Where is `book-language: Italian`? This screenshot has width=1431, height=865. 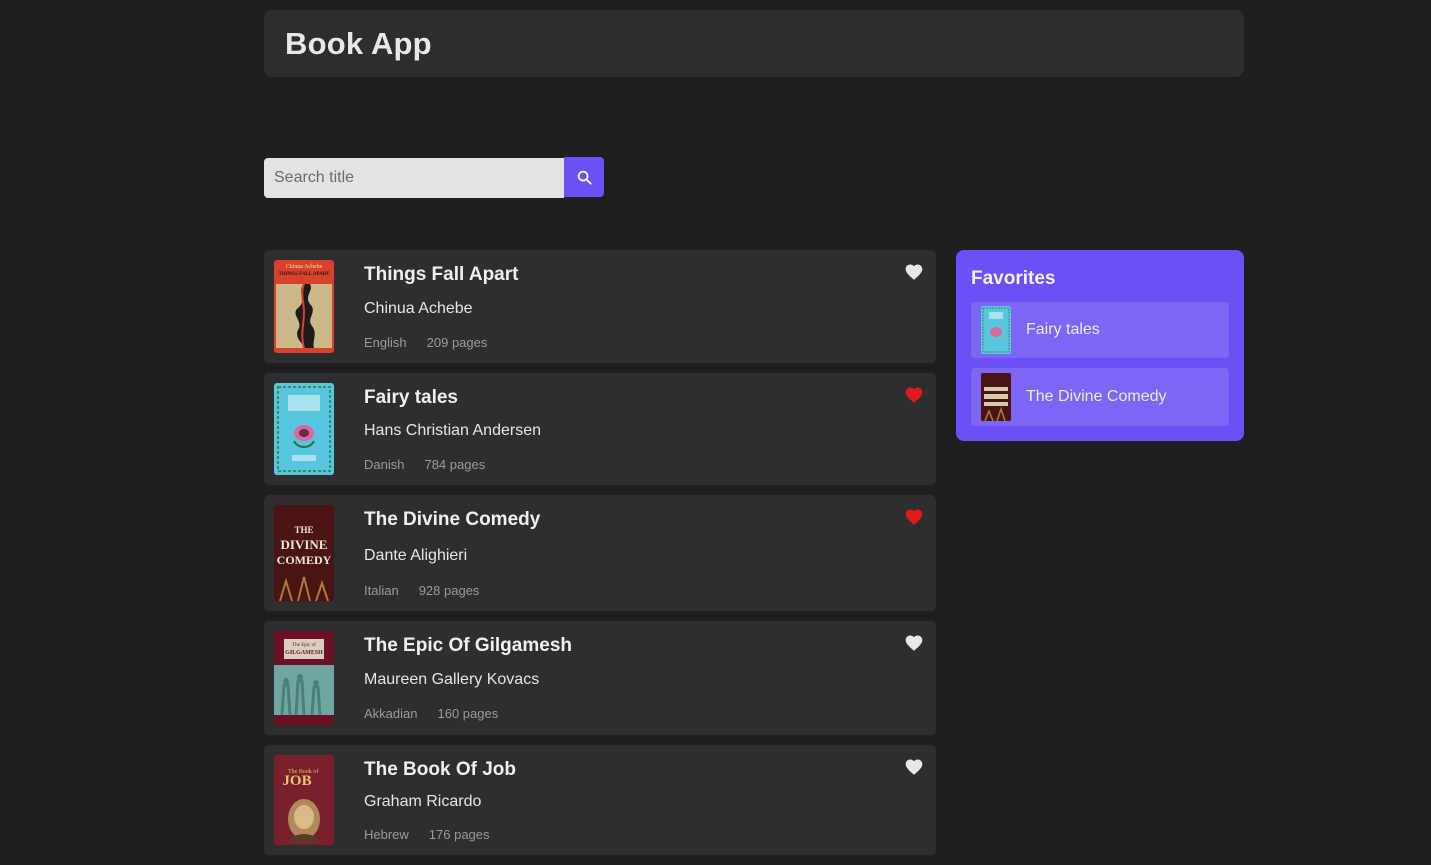 book-language: Italian is located at coordinates (381, 590).